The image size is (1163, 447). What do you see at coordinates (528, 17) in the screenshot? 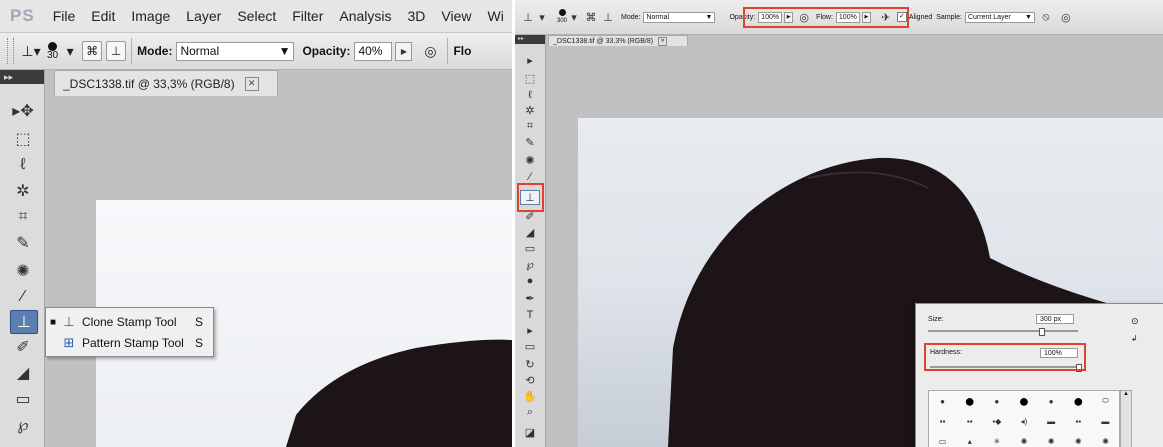
I see `clone-stamp-preset-icon: ⊥` at bounding box center [528, 17].